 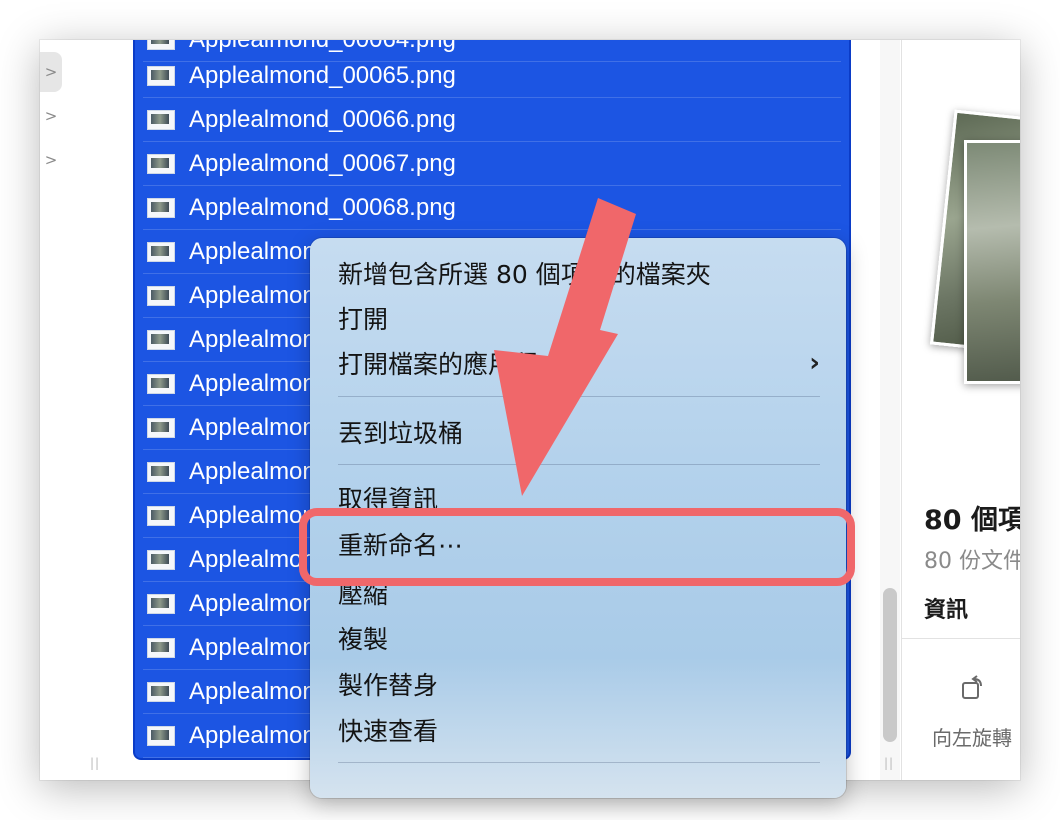 I want to click on list-item: Applealmond_00068.png, so click(x=492, y=208).